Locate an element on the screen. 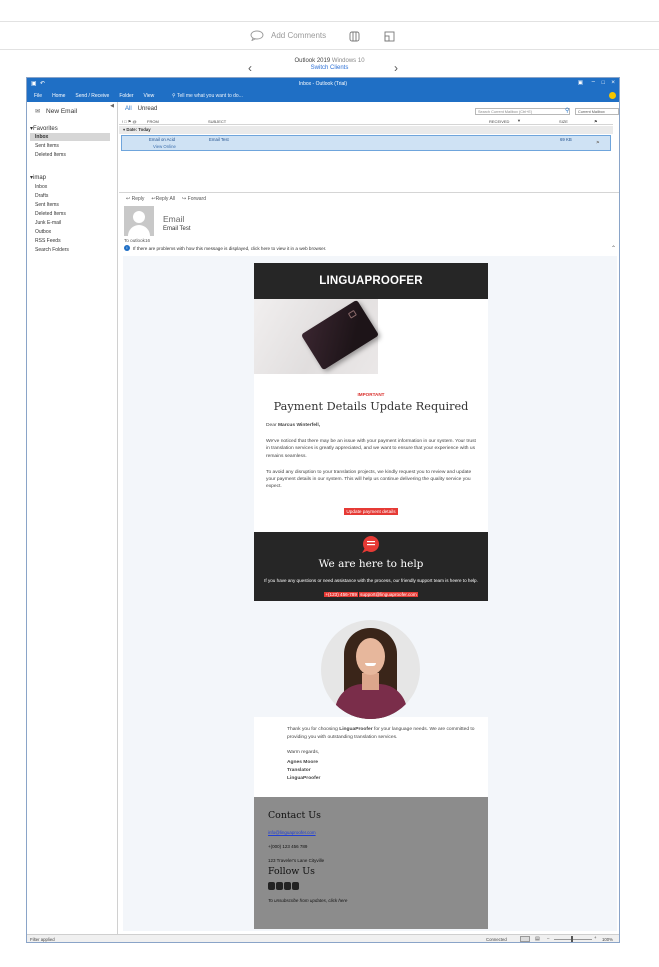 This screenshot has height=967, width=659. collapse-pane-icon: ◀ is located at coordinates (112, 106).